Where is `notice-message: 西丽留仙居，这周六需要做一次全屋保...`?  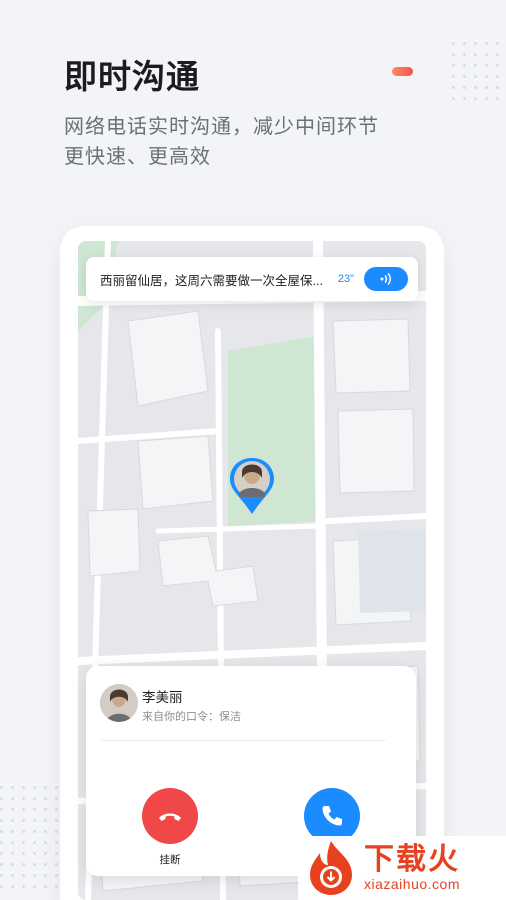
notice-message: 西丽留仙居，这周六需要做一次全屋保... is located at coordinates (211, 280).